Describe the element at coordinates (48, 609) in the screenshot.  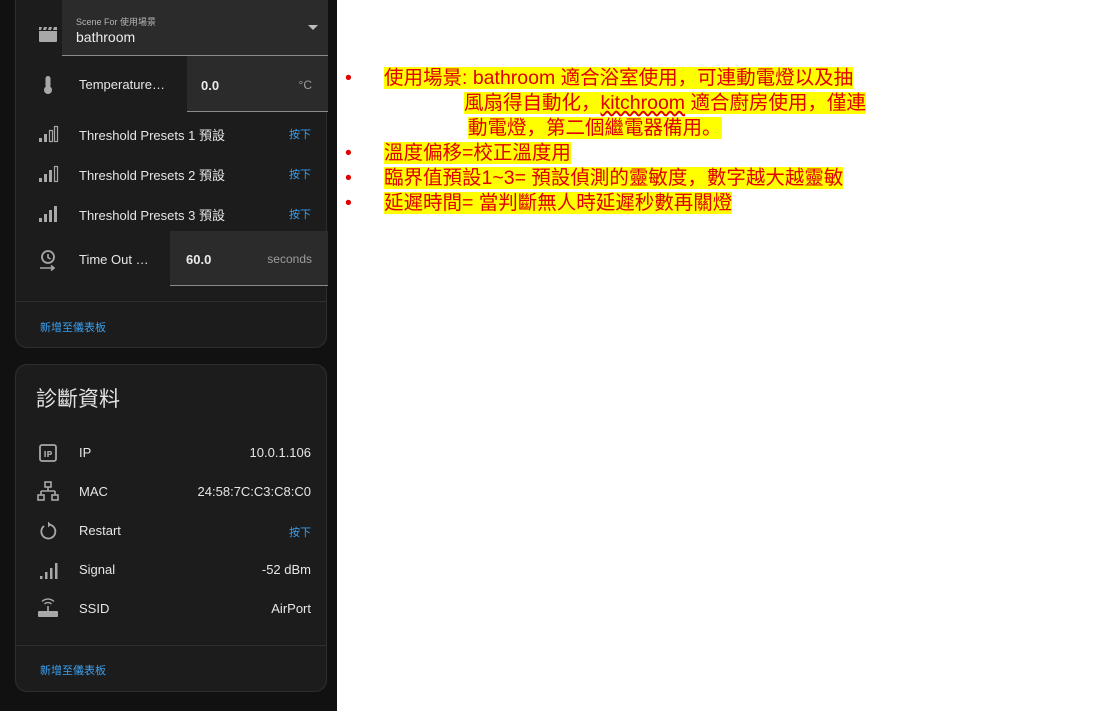
I see `router-icon` at that location.